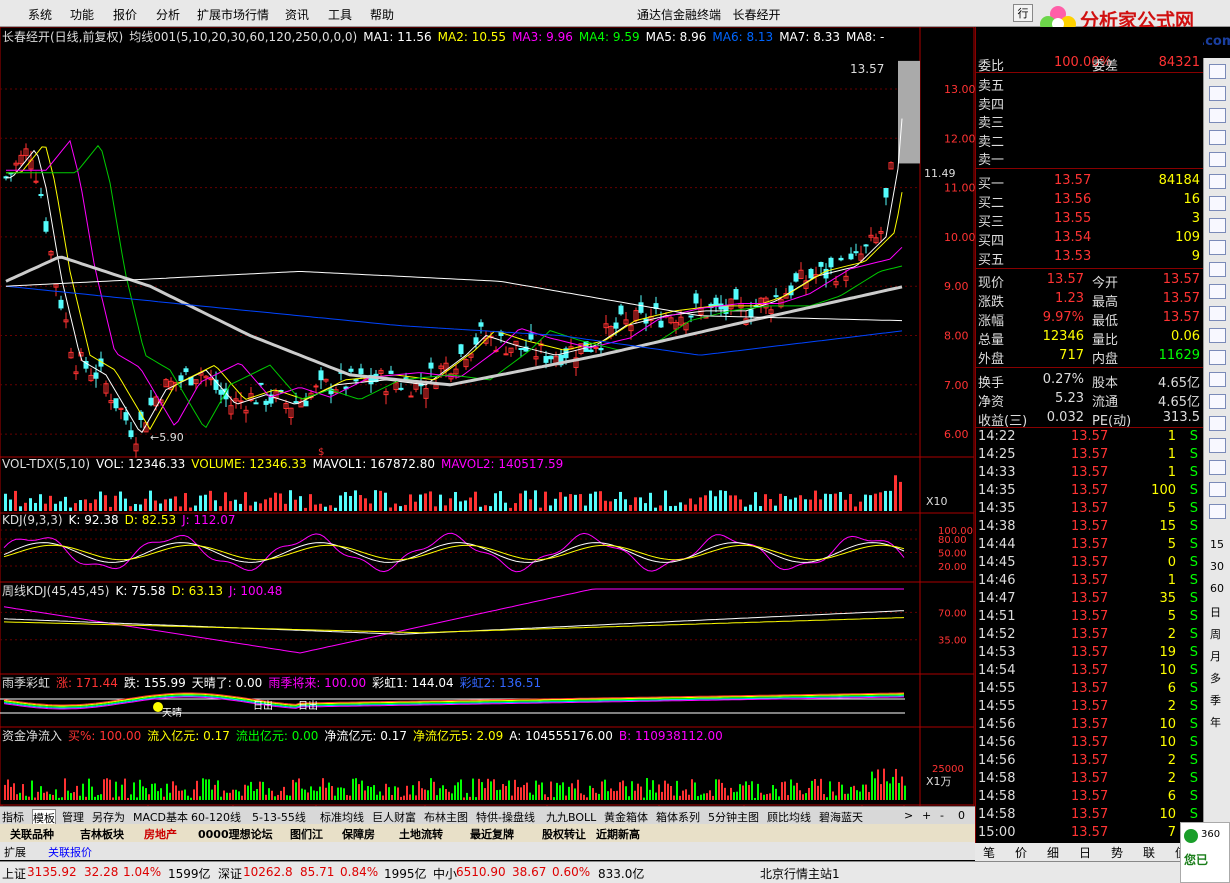 Image resolution: width=1230 pixels, height=883 pixels. What do you see at coordinates (13, 817) in the screenshot?
I see `indicator-tab: 指标` at bounding box center [13, 817].